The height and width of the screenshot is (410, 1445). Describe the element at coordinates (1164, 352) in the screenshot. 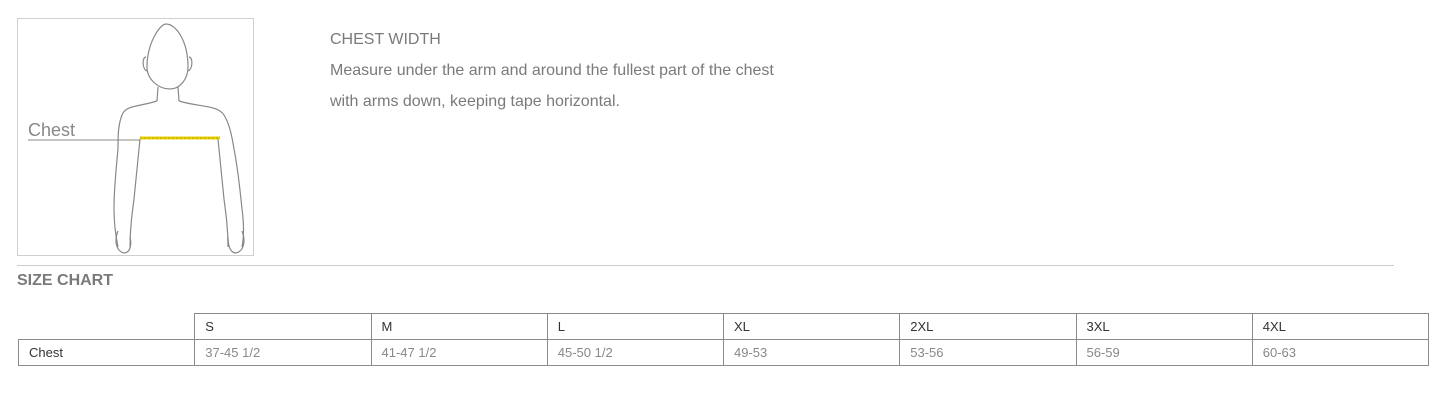

I see `chest-value-3xl: 56-59` at that location.